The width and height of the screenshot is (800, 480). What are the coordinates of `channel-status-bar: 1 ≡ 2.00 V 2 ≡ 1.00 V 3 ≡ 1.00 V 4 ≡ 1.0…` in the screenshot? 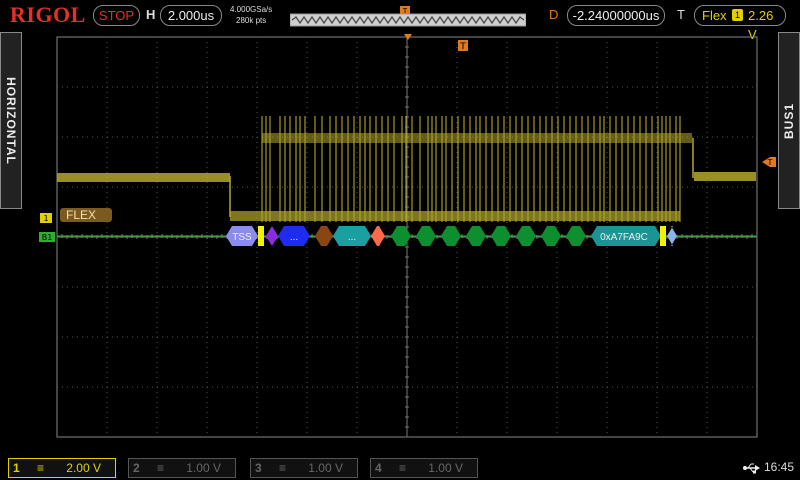 It's located at (400, 468).